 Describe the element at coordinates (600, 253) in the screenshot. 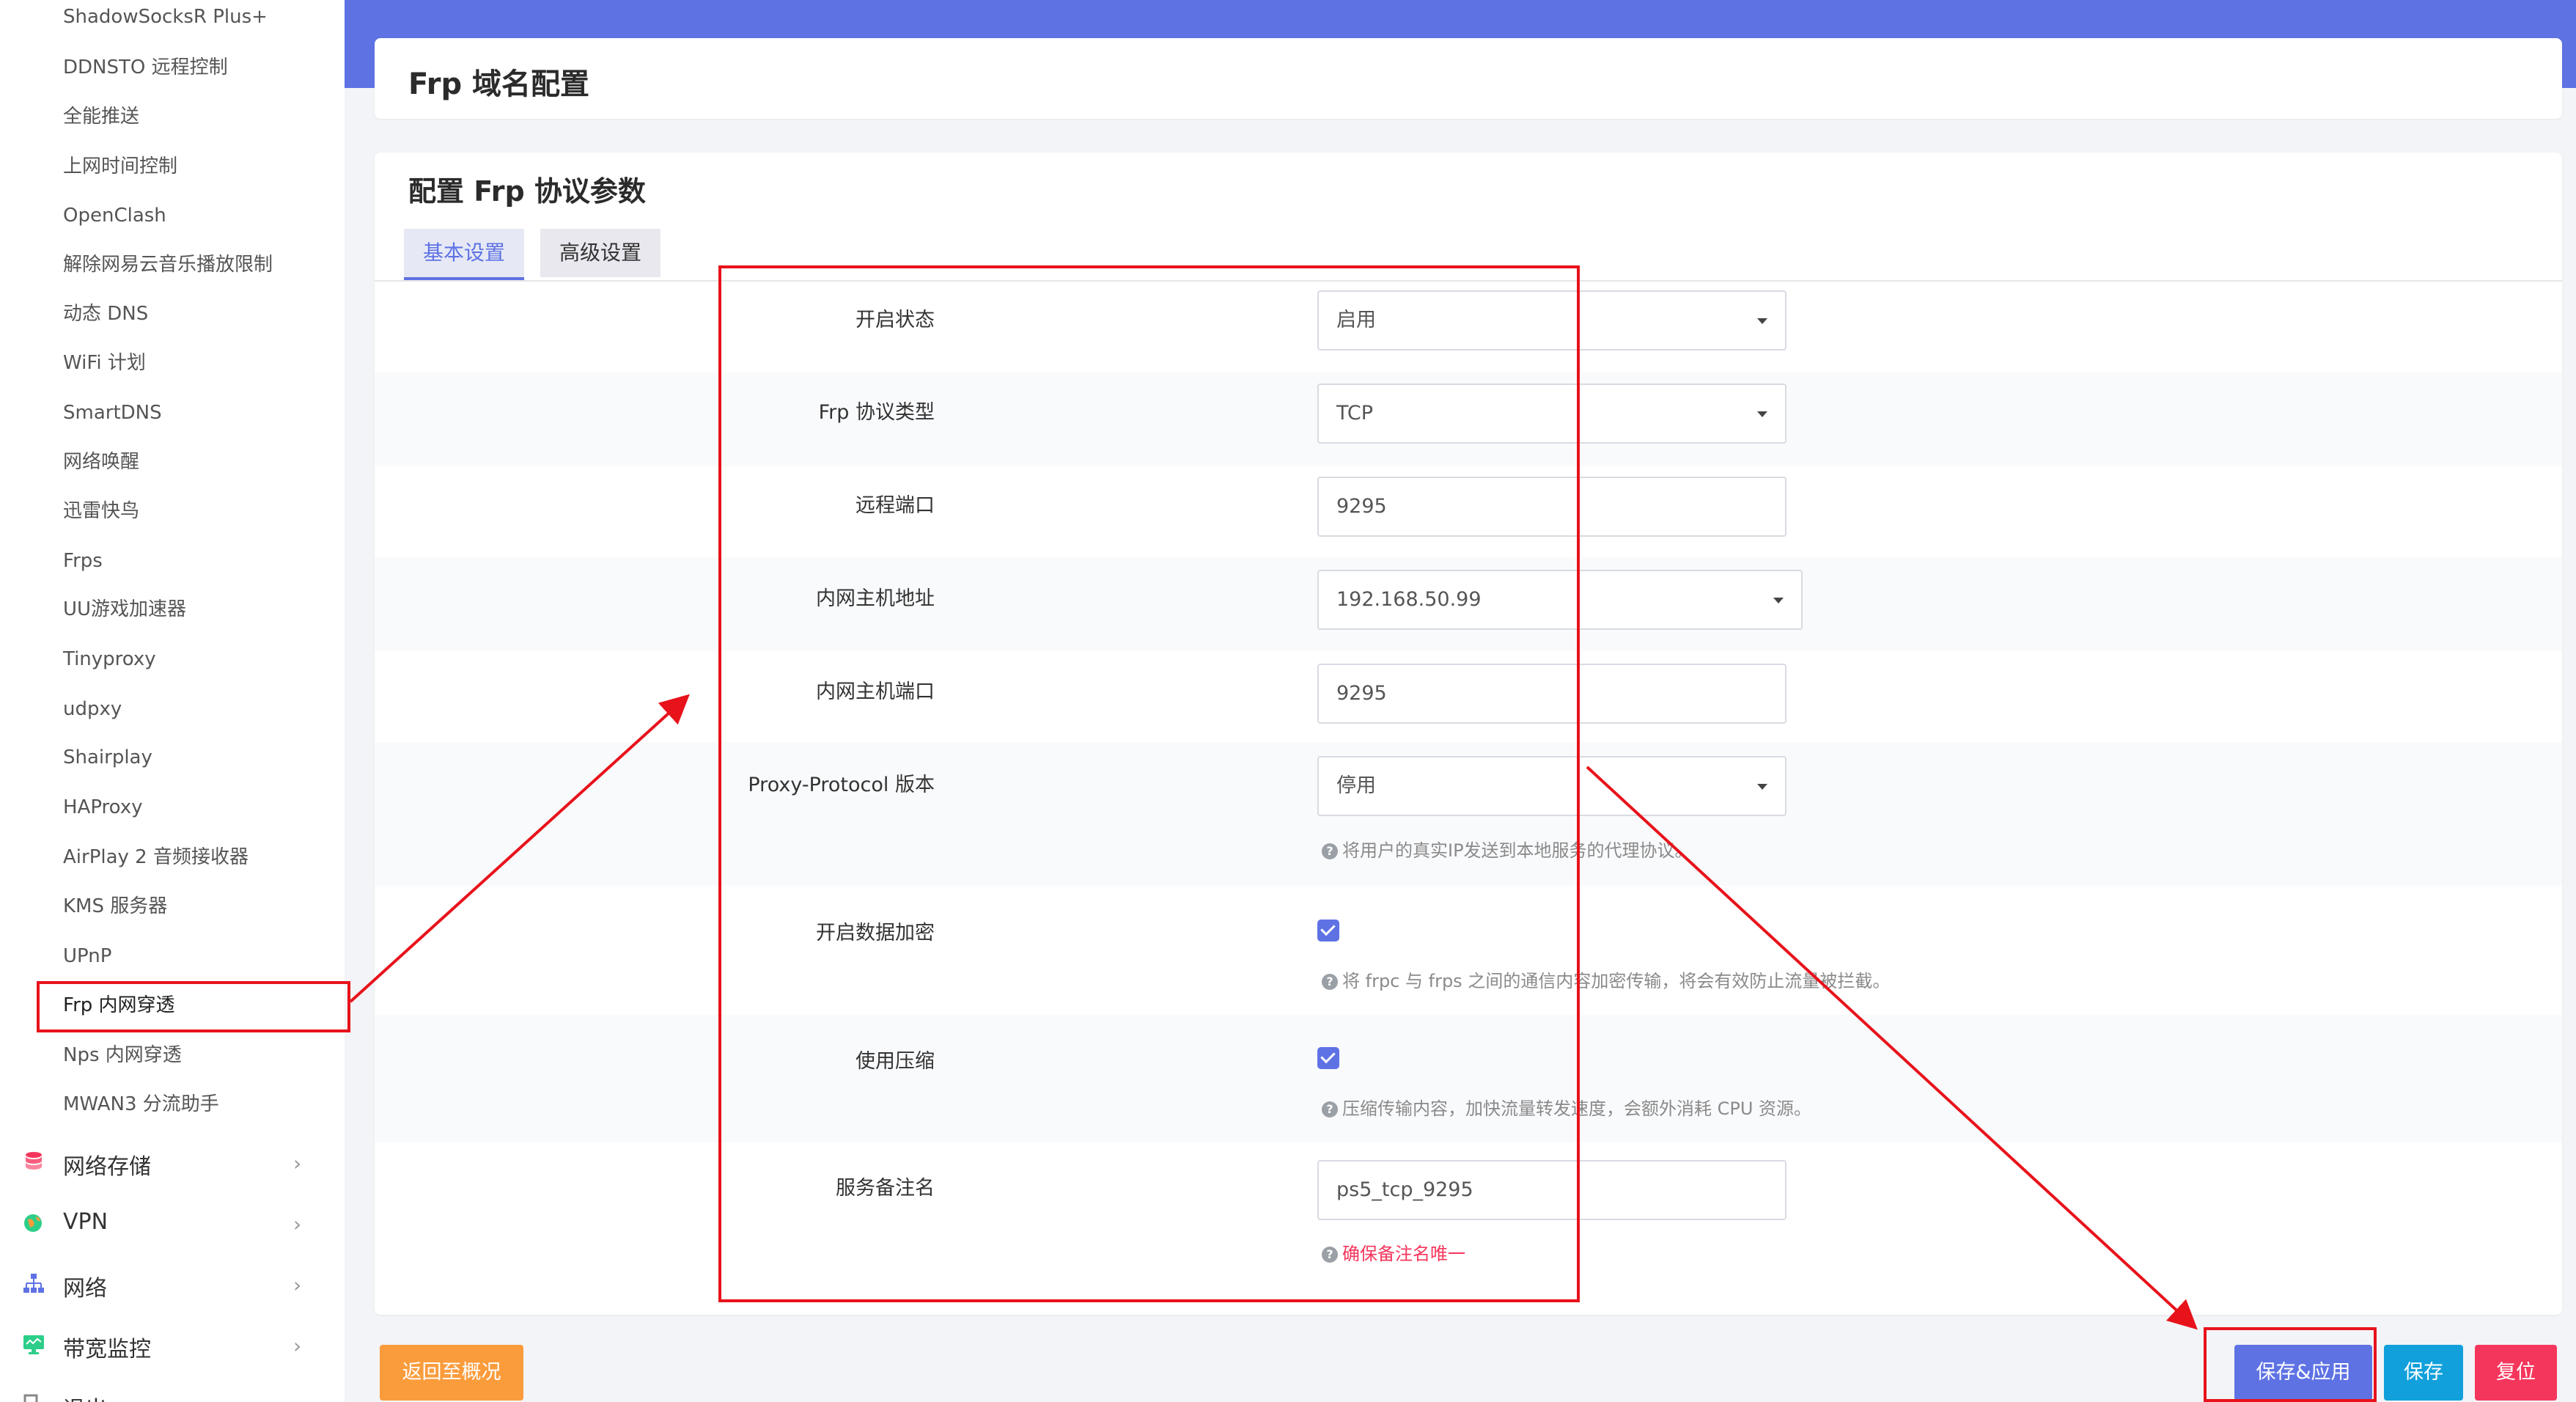

I see `tab-advanced-settings: 高级设置` at that location.